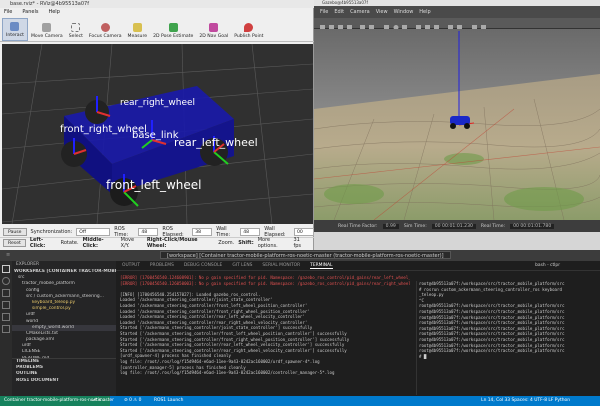 This screenshot has height=406, width=600. What do you see at coordinates (121, 231) in the screenshot?
I see `ros-time-label: ROS Time:` at bounding box center [121, 231].